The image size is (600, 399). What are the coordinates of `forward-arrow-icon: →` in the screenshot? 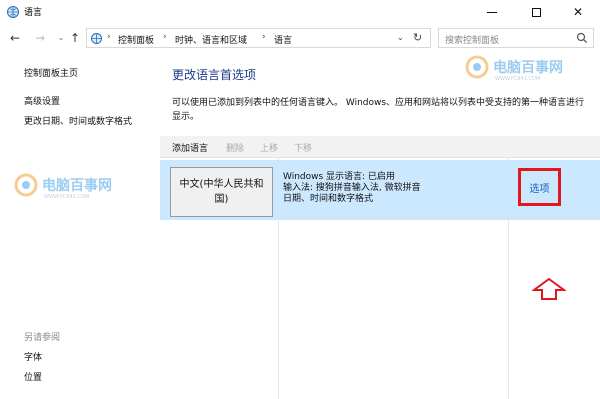 It's located at (40, 38).